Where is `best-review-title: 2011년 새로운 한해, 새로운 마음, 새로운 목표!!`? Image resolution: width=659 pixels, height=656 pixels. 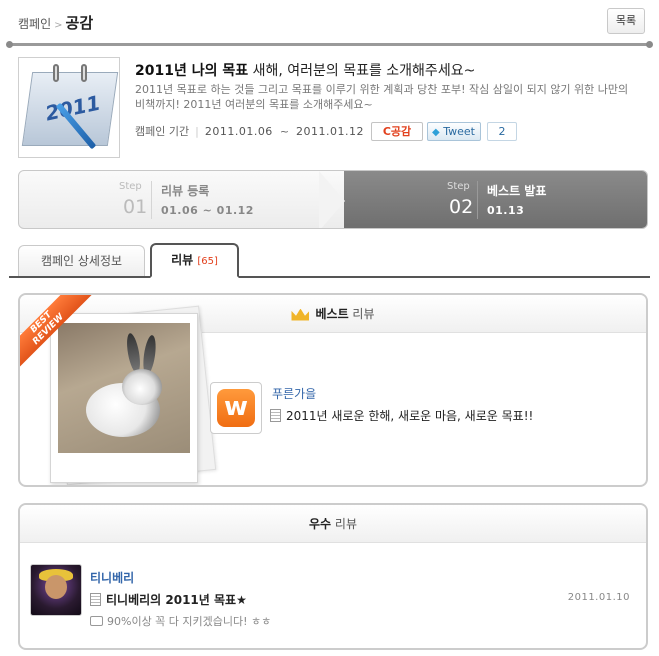 best-review-title: 2011년 새로운 한해, 새로운 마음, 새로운 목표!! is located at coordinates (401, 415).